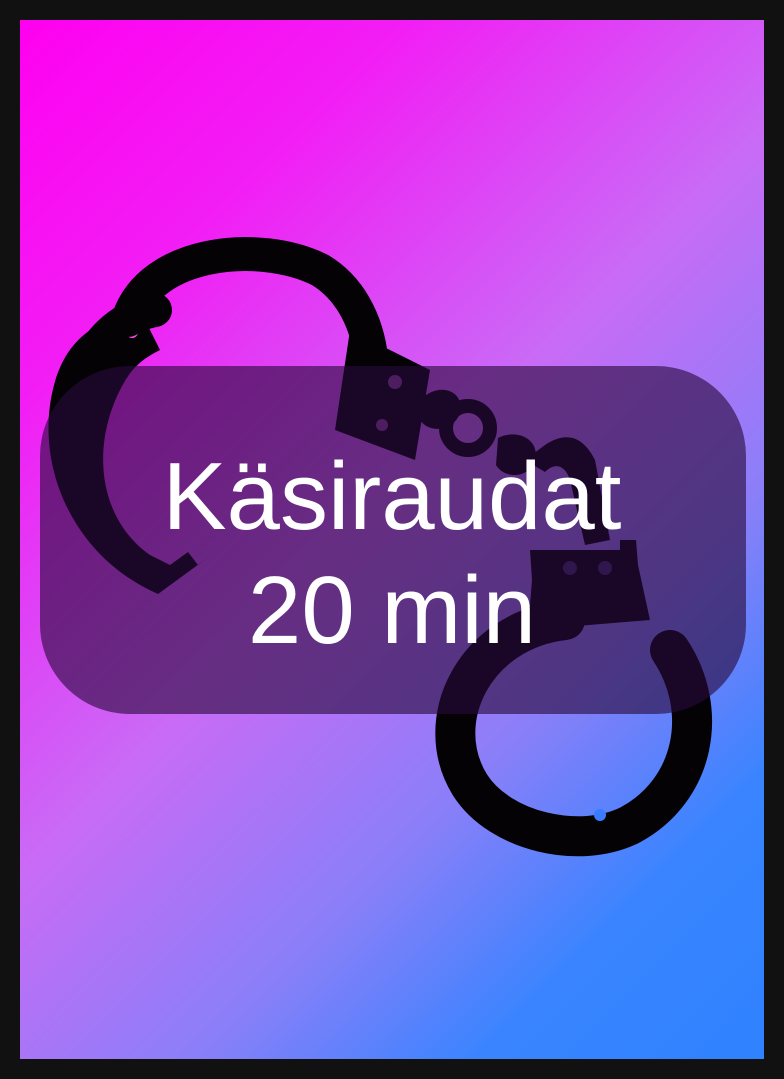 This screenshot has height=1079, width=784. I want to click on activity-duration: 20 min, so click(392, 610).